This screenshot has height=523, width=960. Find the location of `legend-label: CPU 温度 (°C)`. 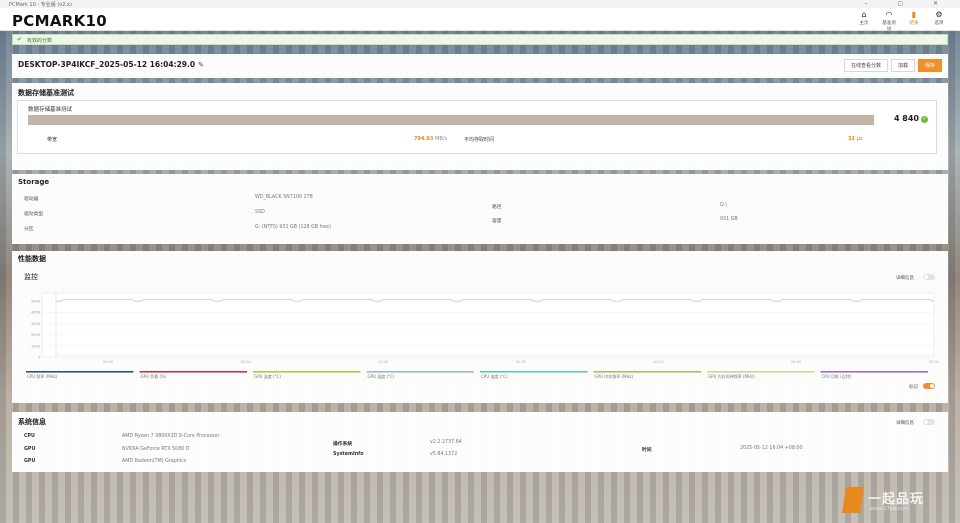

legend-label: CPU 温度 (°C) is located at coordinates (494, 376).